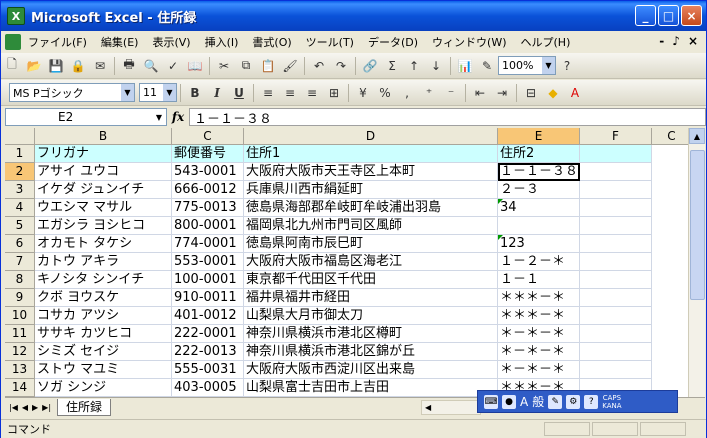 This screenshot has height=438, width=707. I want to click on table-cell: 34, so click(539, 208).